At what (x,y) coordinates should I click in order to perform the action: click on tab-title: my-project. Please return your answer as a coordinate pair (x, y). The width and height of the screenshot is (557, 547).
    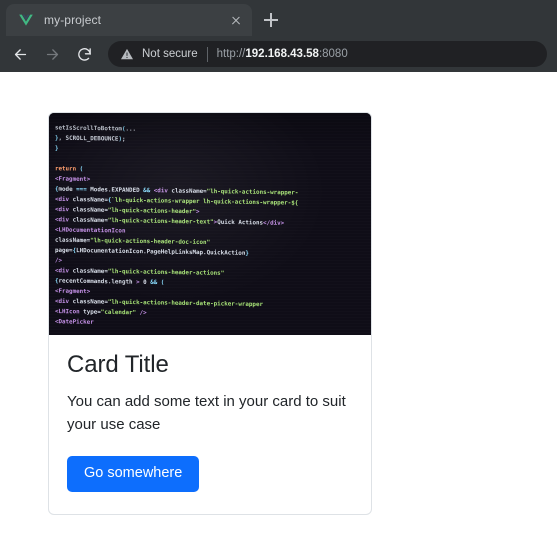
    Looking at the image, I should click on (73, 20).